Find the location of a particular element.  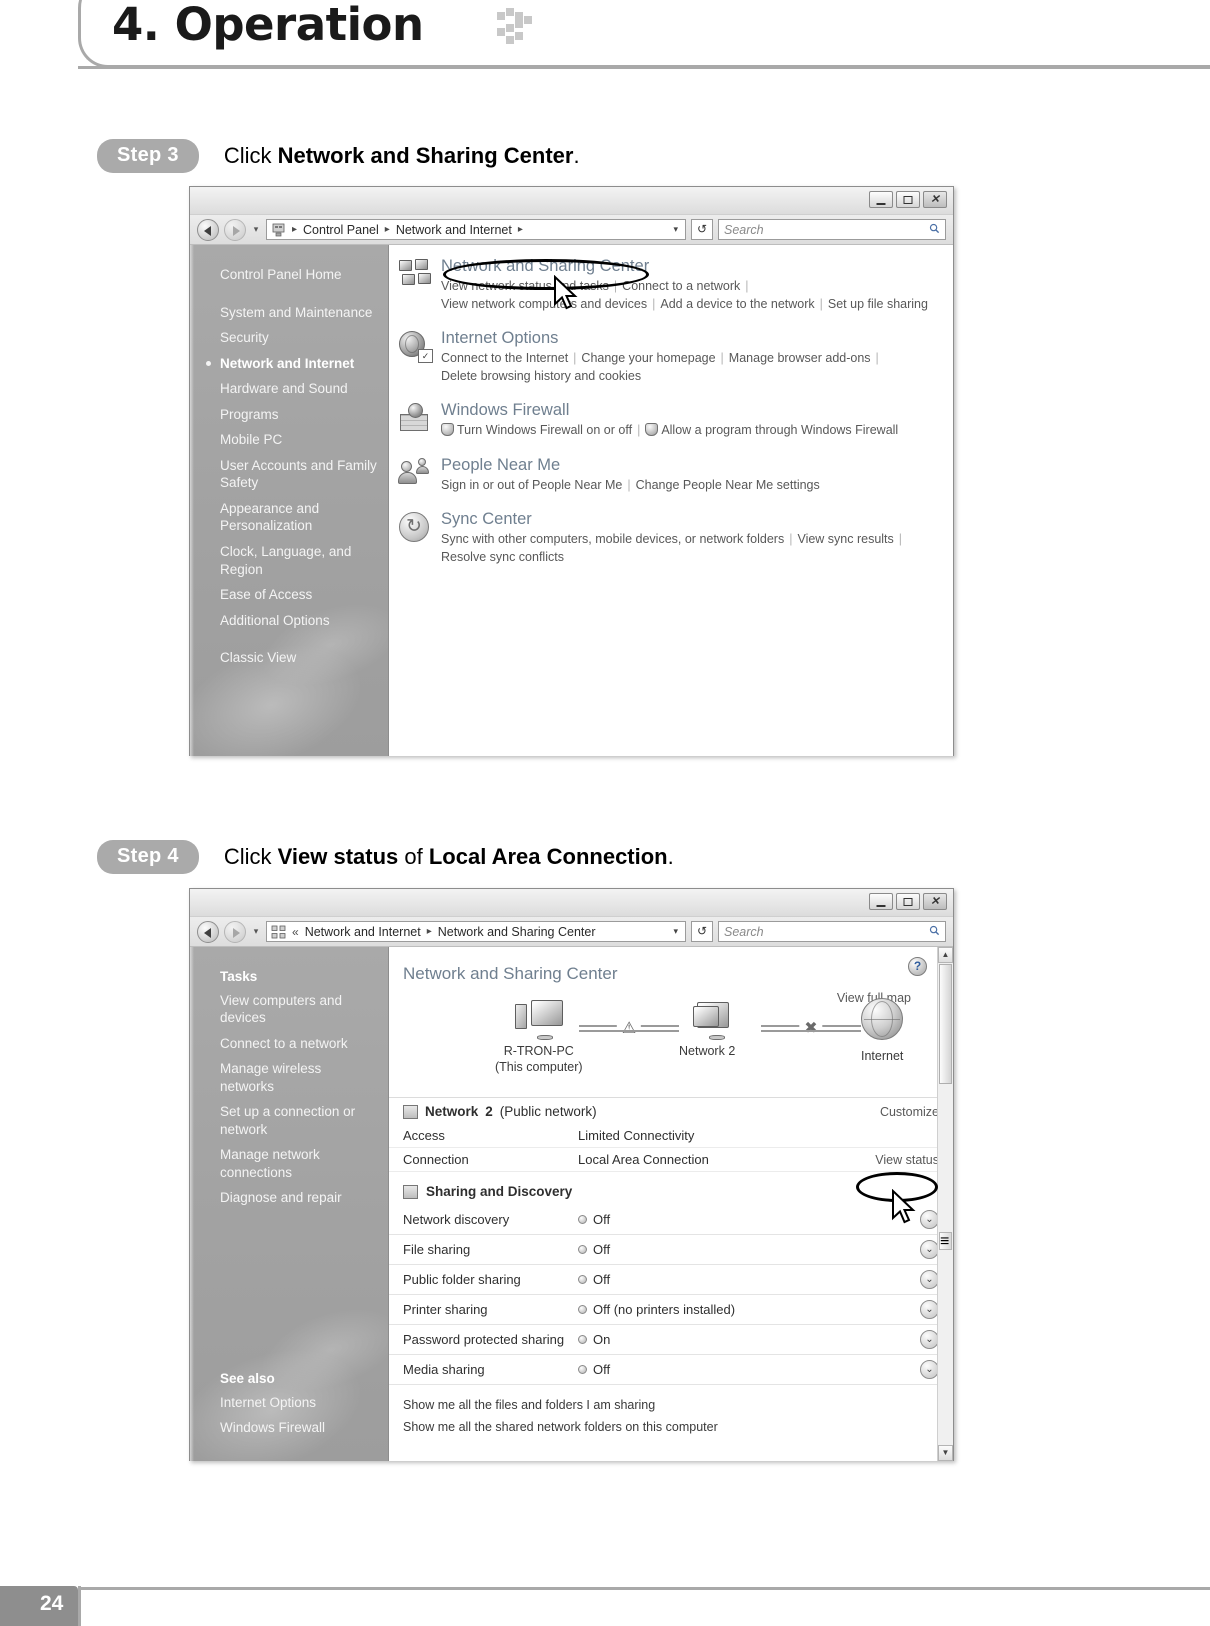

network-section-name: Network is located at coordinates (452, 1111).